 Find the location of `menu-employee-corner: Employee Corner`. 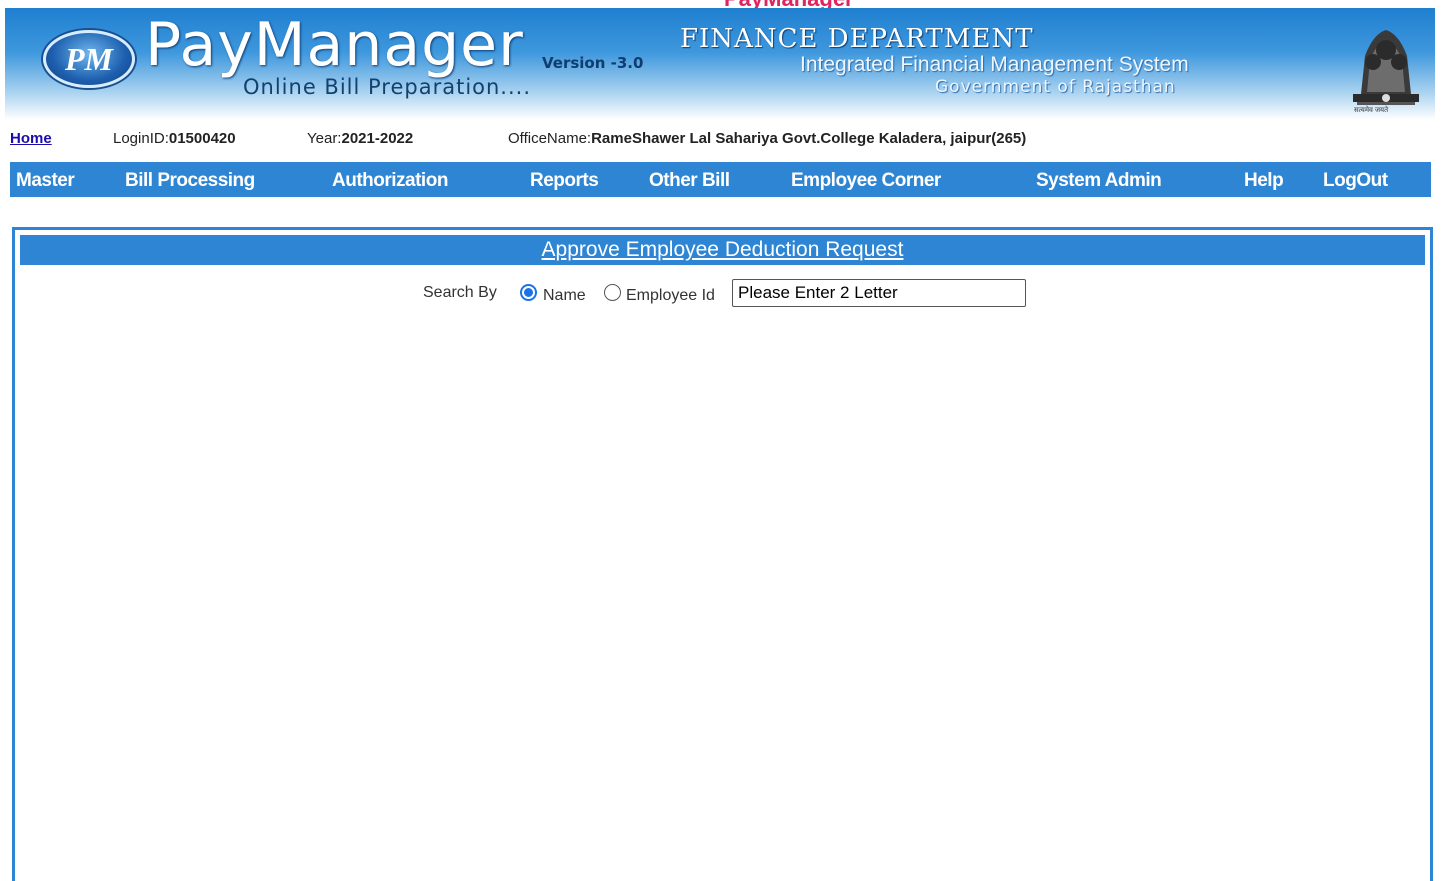

menu-employee-corner: Employee Corner is located at coordinates (866, 181).